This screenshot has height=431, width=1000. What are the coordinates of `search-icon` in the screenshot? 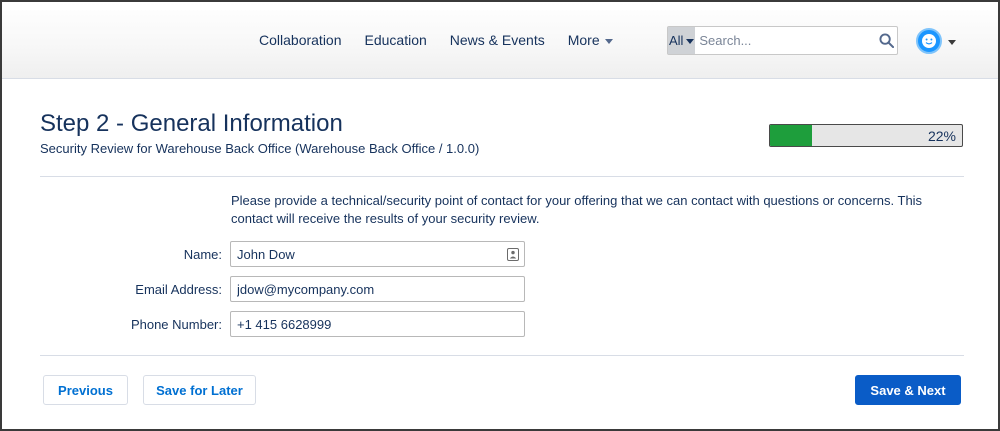 It's located at (886, 40).